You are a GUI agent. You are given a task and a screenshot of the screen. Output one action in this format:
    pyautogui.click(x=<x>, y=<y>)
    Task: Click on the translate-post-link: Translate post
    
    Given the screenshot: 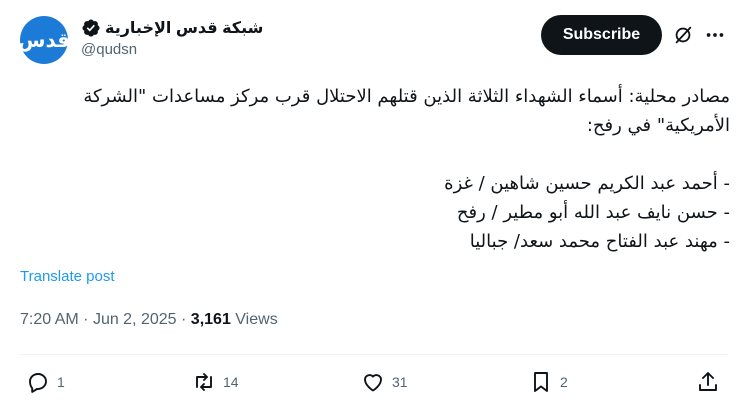 What is the action you would take?
    pyautogui.click(x=67, y=276)
    